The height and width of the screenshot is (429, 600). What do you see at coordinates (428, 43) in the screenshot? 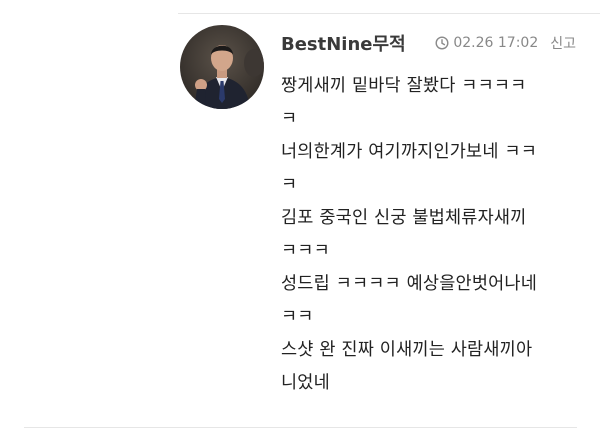
I see `comment-header: BestNine무적 02.26 17:02 신고` at bounding box center [428, 43].